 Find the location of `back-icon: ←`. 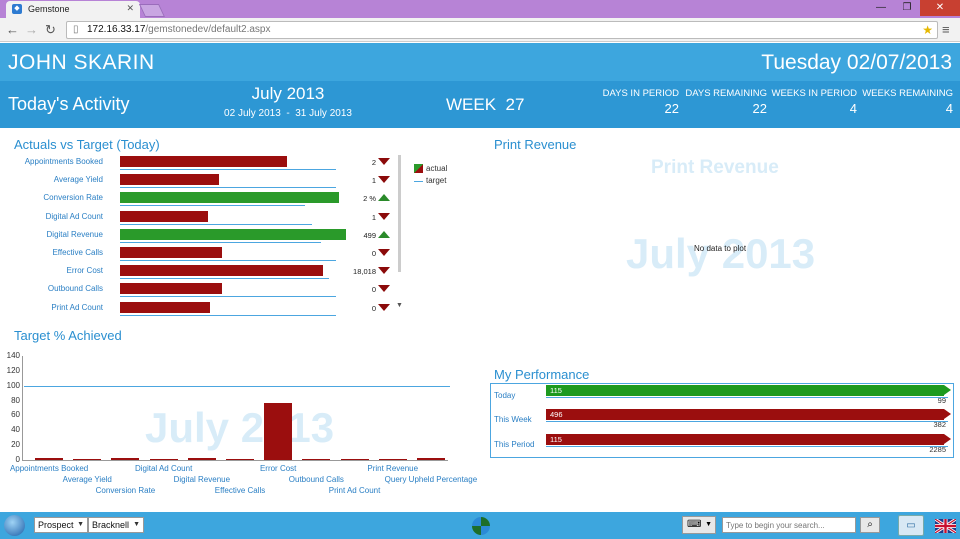

back-icon: ← is located at coordinates (12, 30).